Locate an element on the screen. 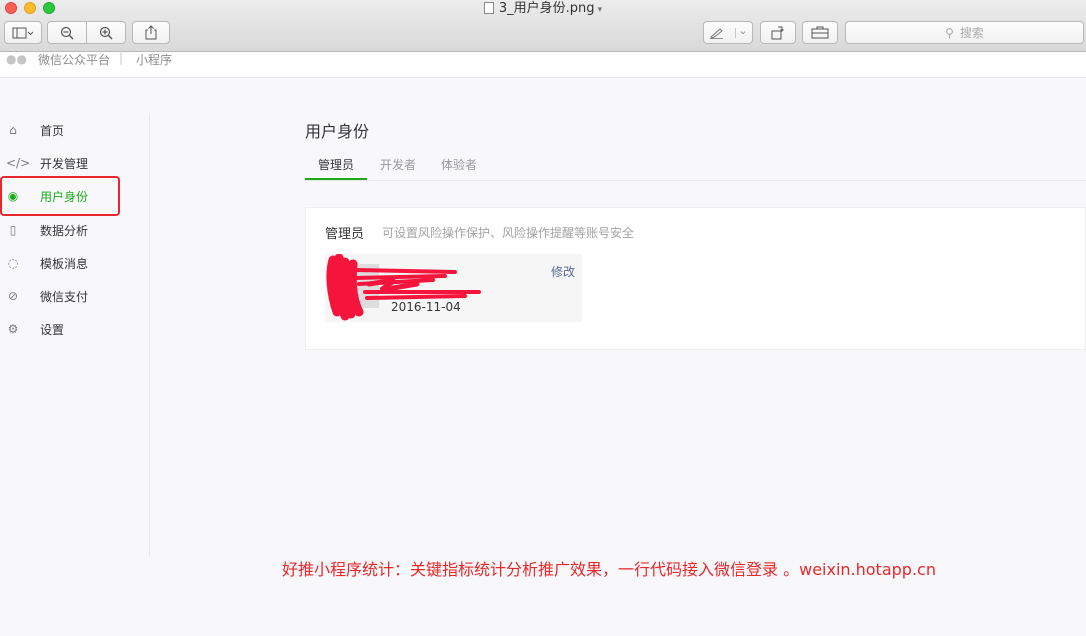 The height and width of the screenshot is (636, 1086). rotate-button is located at coordinates (778, 32).